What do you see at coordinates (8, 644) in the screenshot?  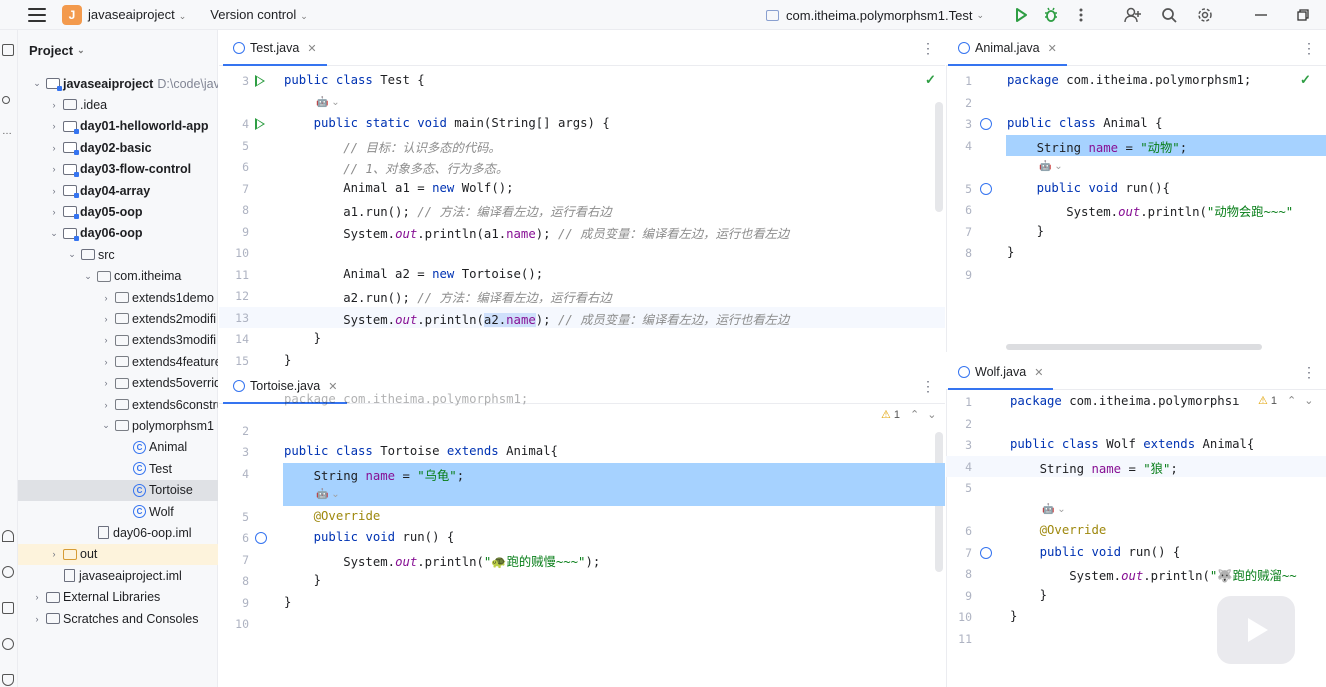 I see `problems-tool-icon` at bounding box center [8, 644].